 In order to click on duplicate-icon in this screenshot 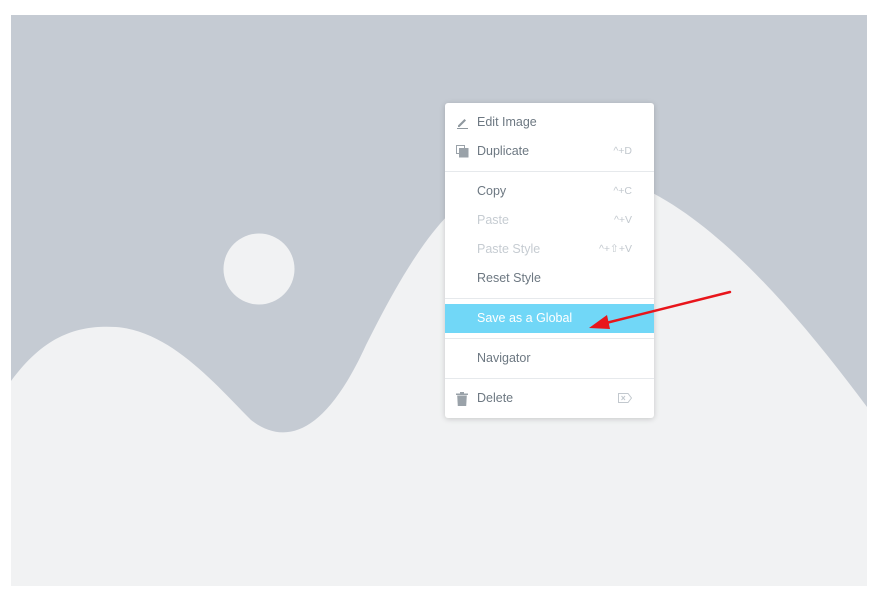, I will do `click(462, 151)`.